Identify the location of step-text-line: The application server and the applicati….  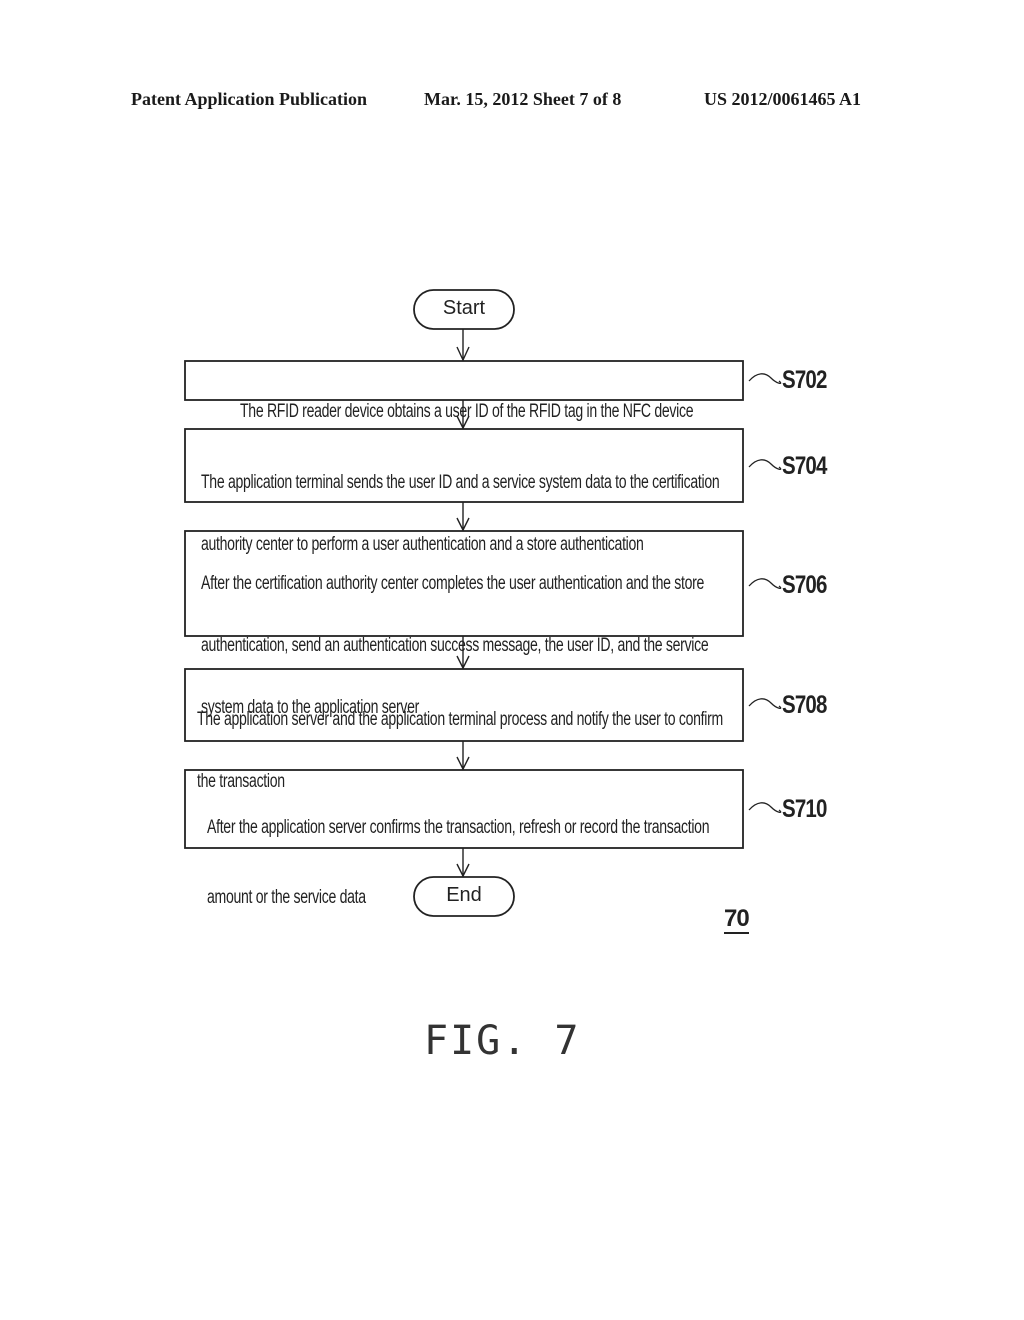
(460, 719).